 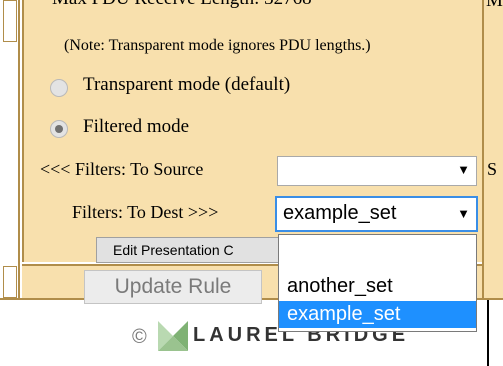 What do you see at coordinates (145, 212) in the screenshot?
I see `filters-to-dest-label: Filters: To Dest >>>` at bounding box center [145, 212].